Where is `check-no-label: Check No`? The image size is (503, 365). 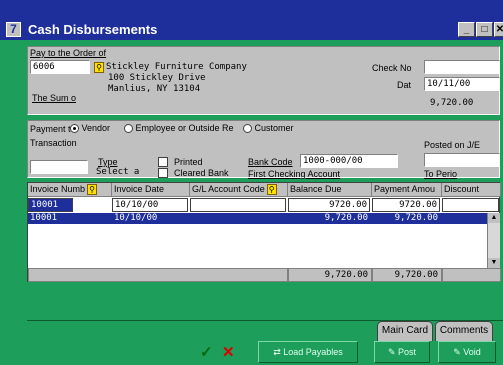 check-no-label: Check No is located at coordinates (392, 68).